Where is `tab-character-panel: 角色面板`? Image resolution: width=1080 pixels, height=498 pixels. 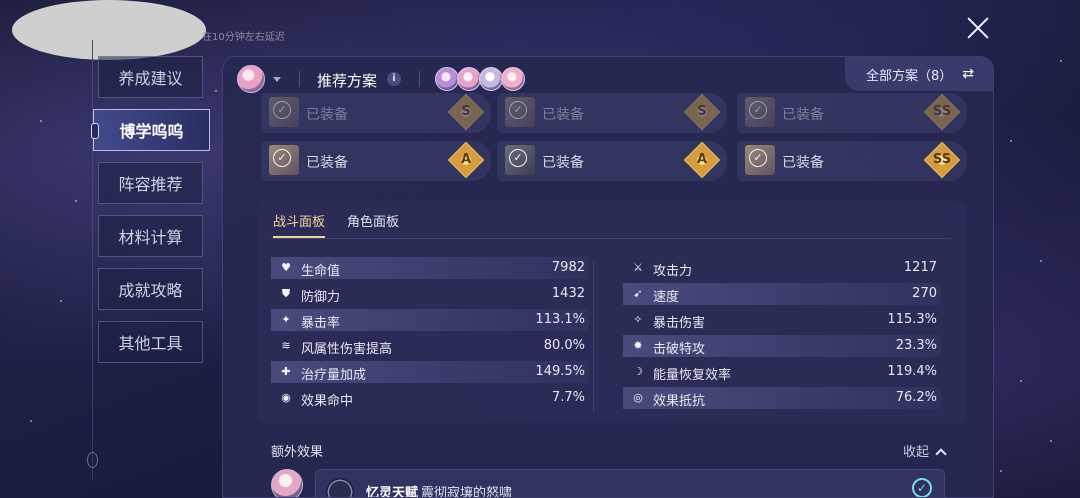 tab-character-panel: 角色面板 is located at coordinates (373, 220).